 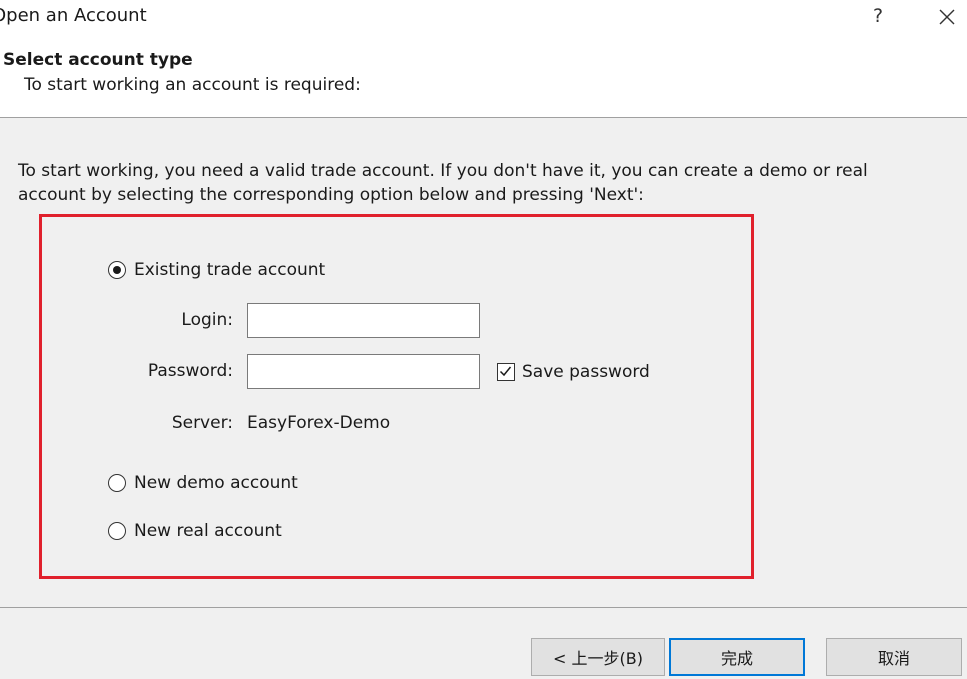 What do you see at coordinates (190, 371) in the screenshot?
I see `password-label: Password:` at bounding box center [190, 371].